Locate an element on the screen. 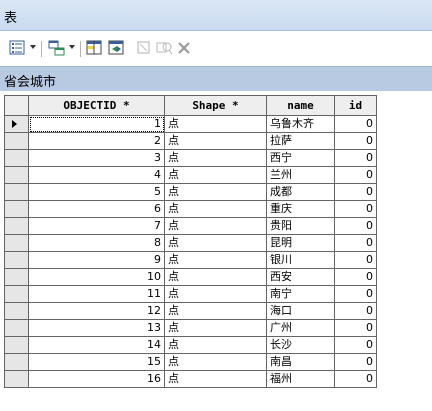  cell-name: 重庆 is located at coordinates (301, 209).